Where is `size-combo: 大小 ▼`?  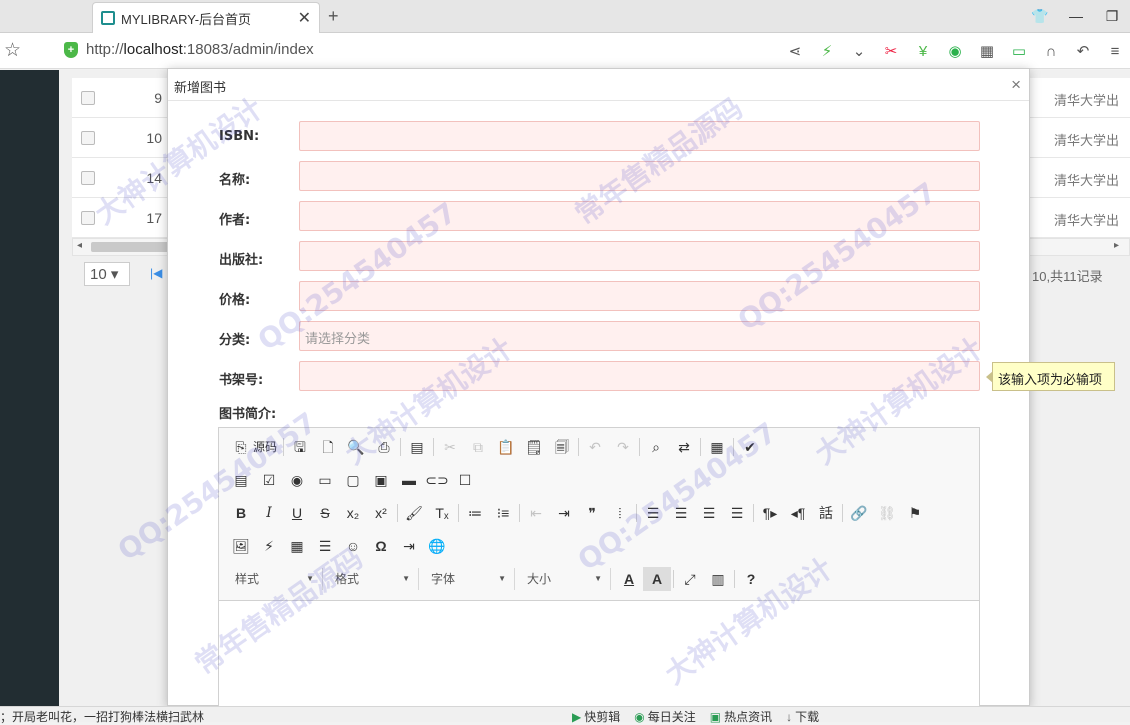
size-combo: 大小 ▼ is located at coordinates (565, 579).